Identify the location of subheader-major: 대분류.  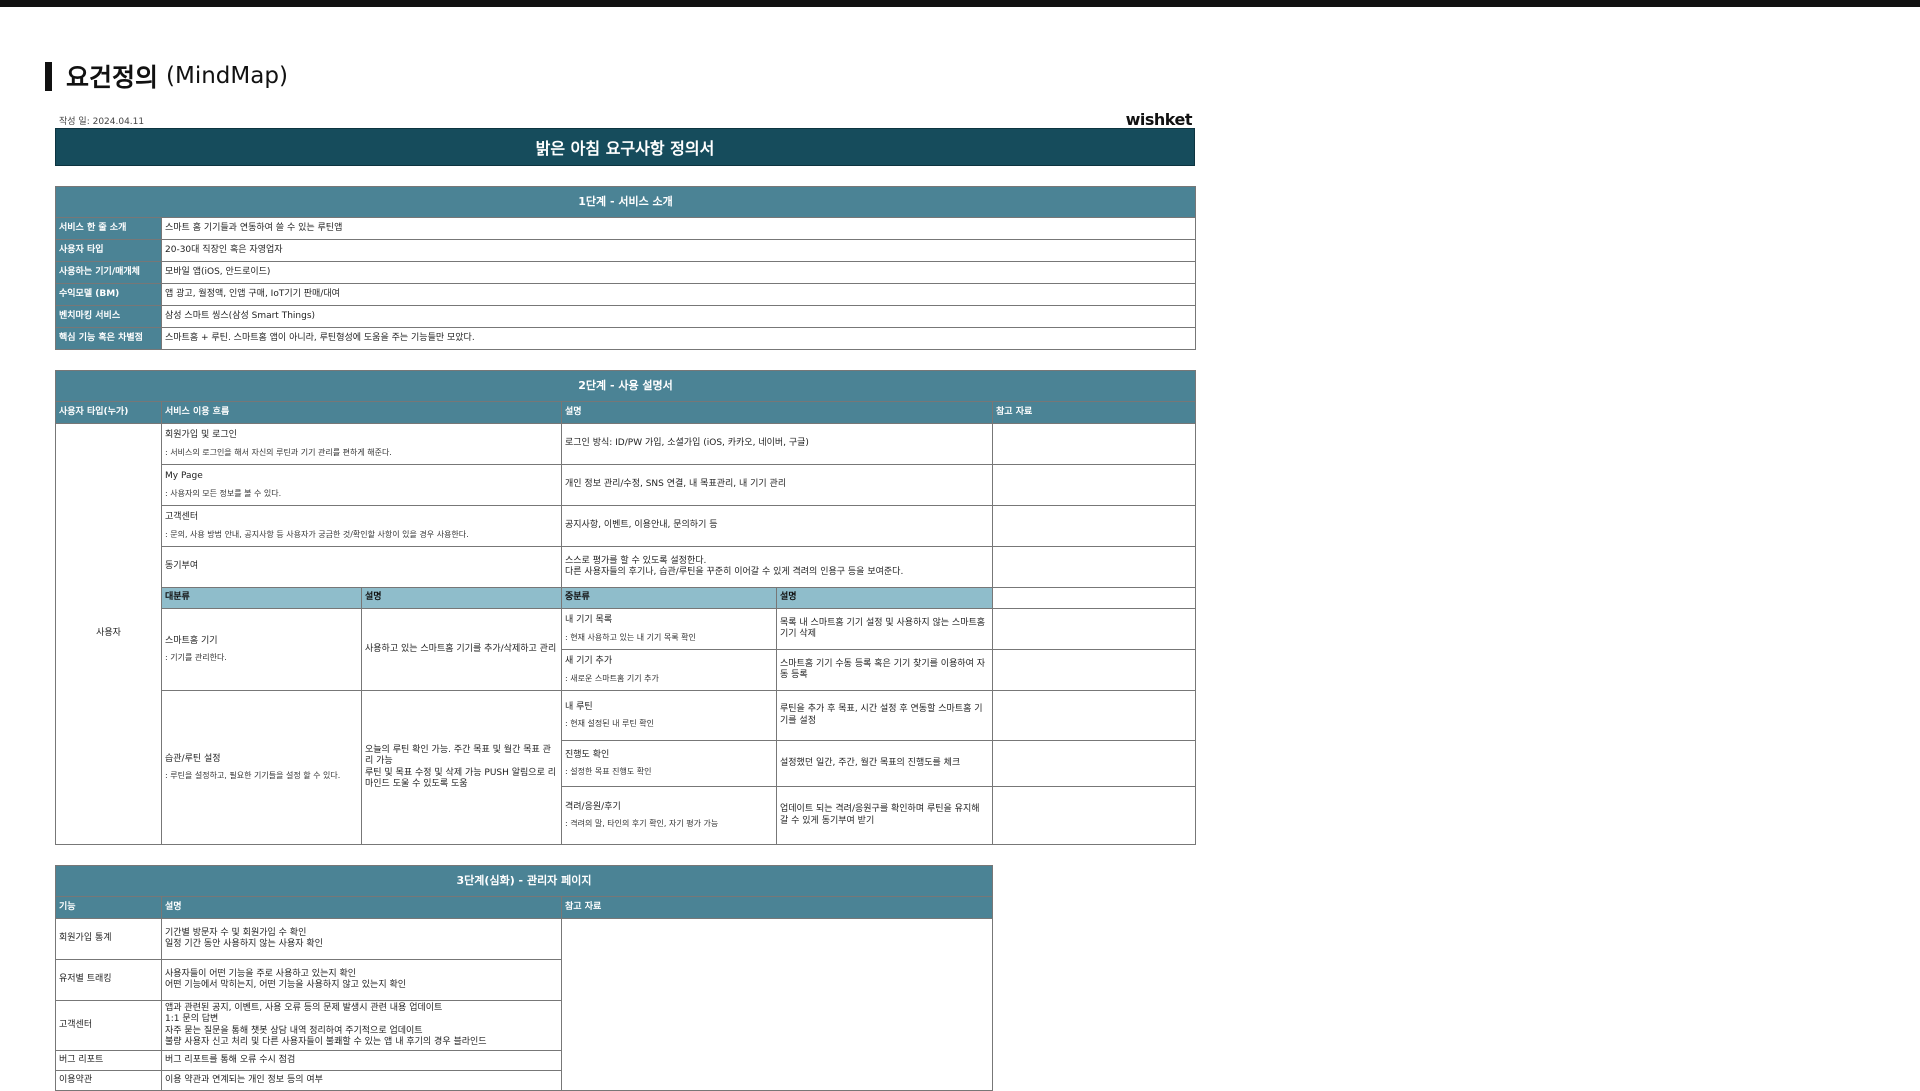
(261, 598).